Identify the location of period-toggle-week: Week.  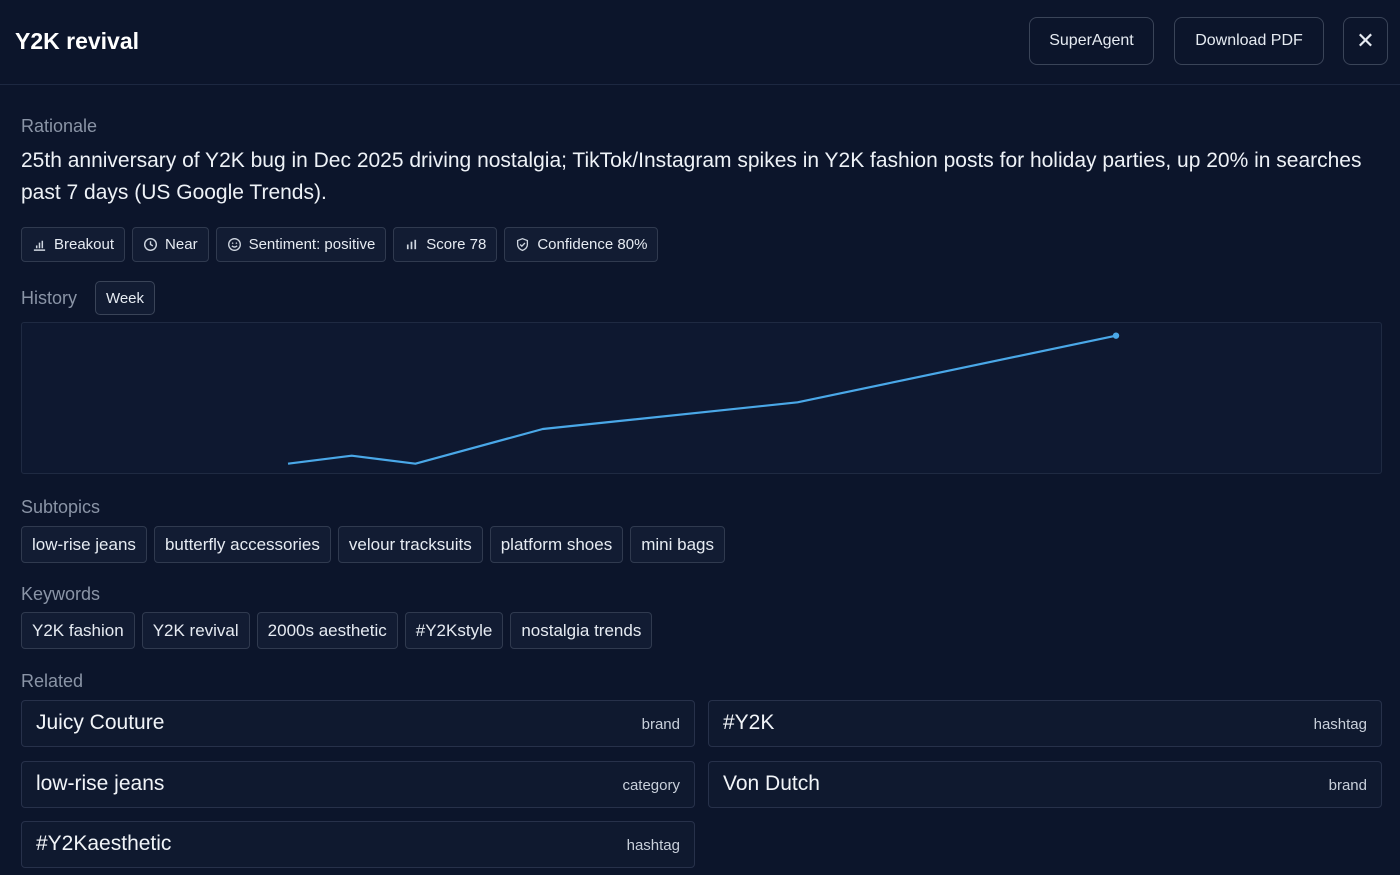
(125, 298).